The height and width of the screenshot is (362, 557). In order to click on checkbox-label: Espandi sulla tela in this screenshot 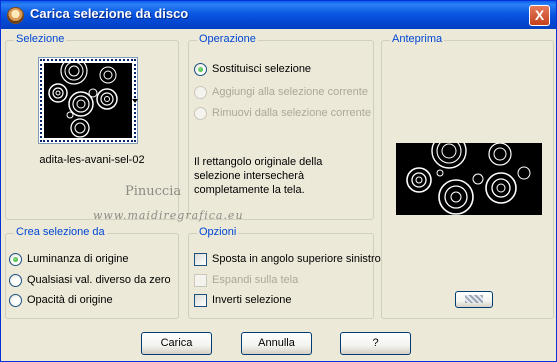, I will do `click(255, 280)`.